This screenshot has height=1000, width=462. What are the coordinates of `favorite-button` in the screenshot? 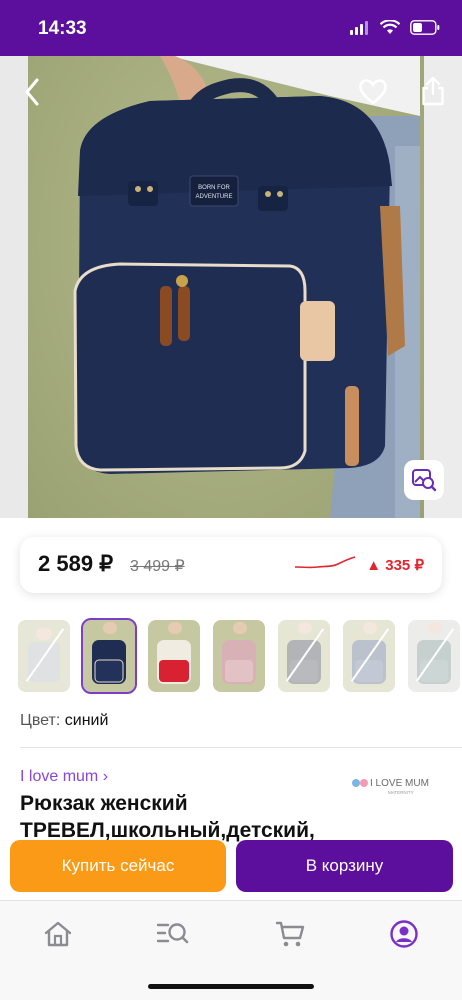 It's located at (373, 92).